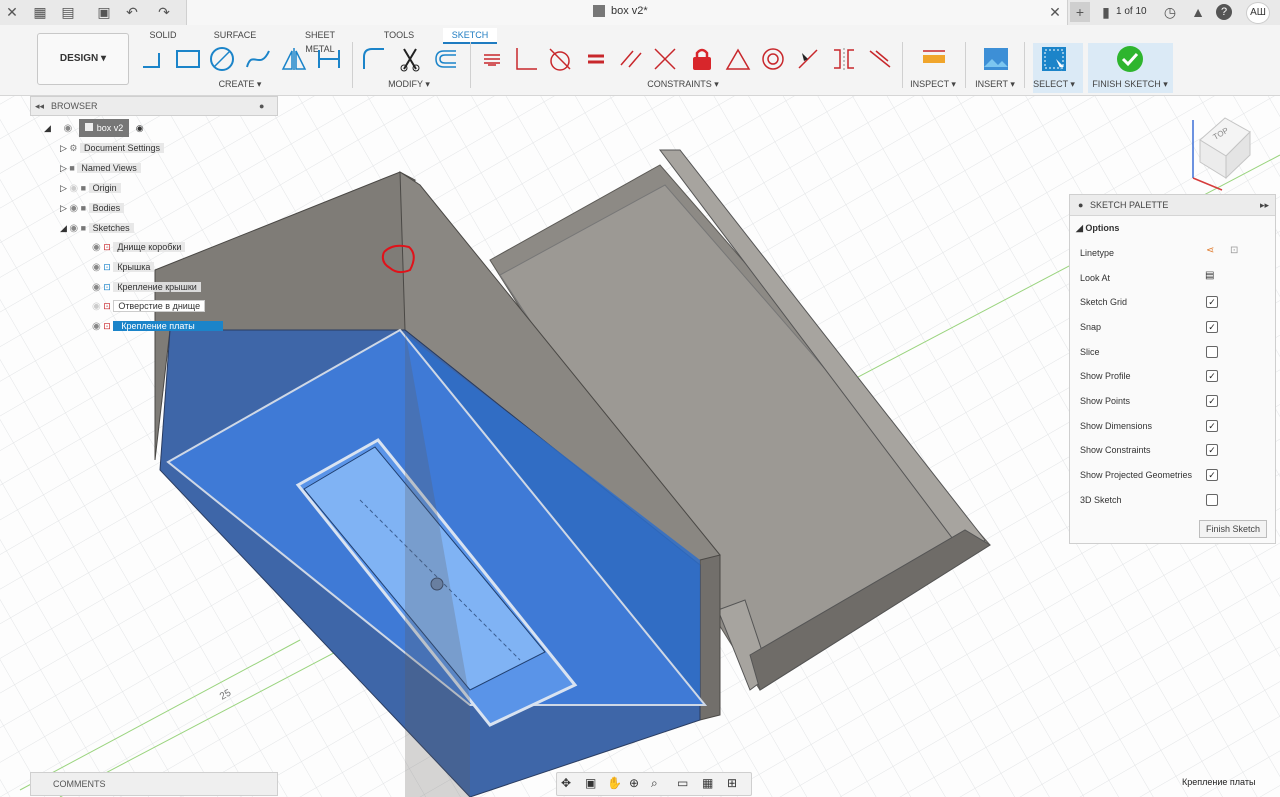  Describe the element at coordinates (566, 783) in the screenshot. I see `orbit-icon: ✥` at that location.